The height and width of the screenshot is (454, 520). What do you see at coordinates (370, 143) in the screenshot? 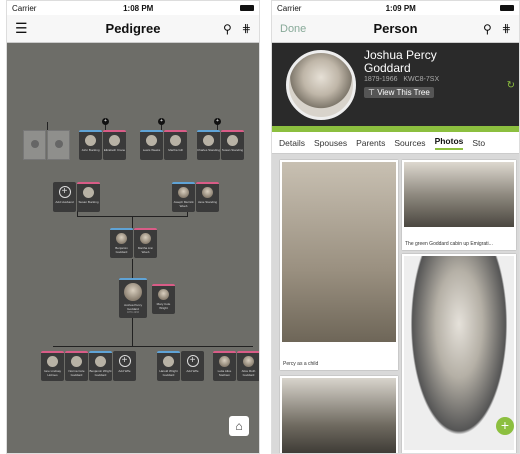
I see `tab-parents: Parents` at bounding box center [370, 143].